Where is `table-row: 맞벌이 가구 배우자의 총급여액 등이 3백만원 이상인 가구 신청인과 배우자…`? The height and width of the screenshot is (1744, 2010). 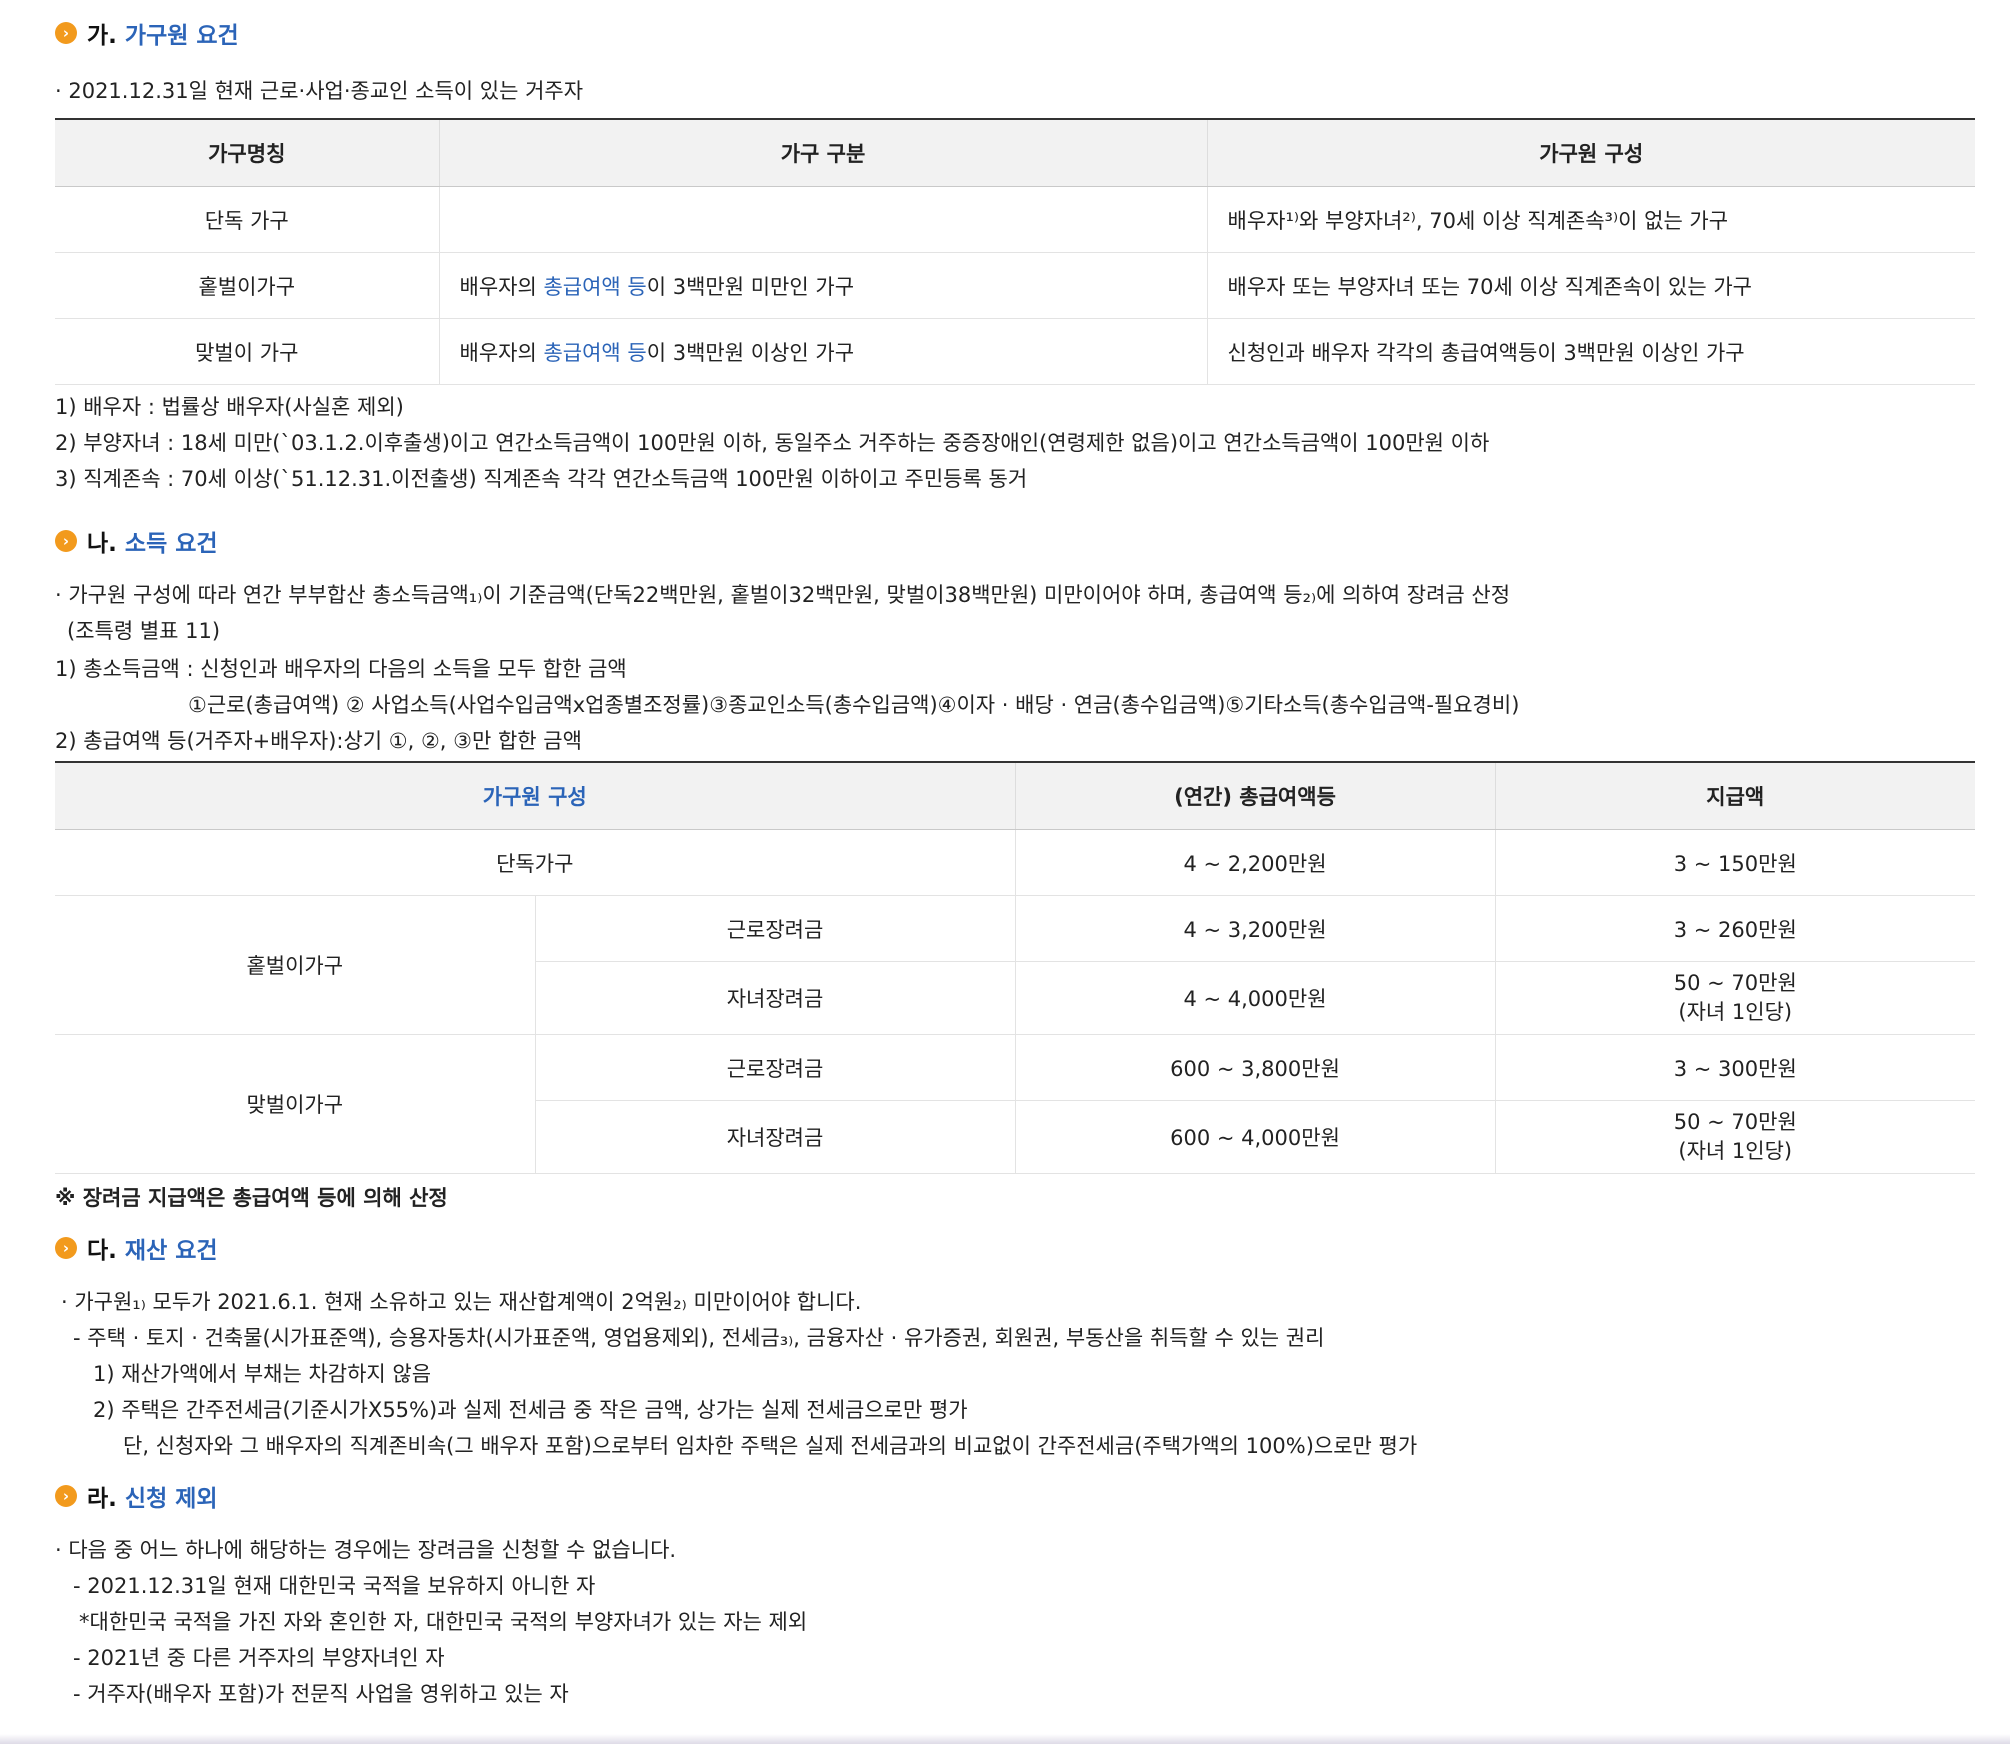
table-row: 맞벌이 가구 배우자의 총급여액 등이 3백만원 이상인 가구 신청인과 배우자… is located at coordinates (1015, 351).